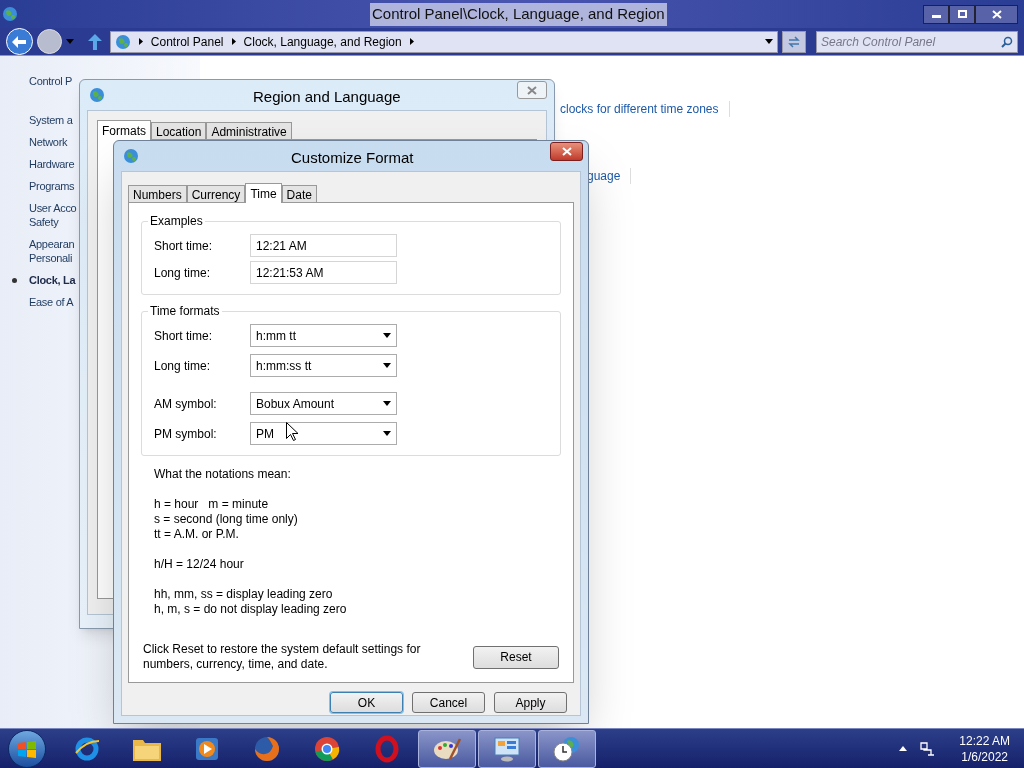  Describe the element at coordinates (323, 245) in the screenshot. I see `example-field: 12:21 AM` at that location.